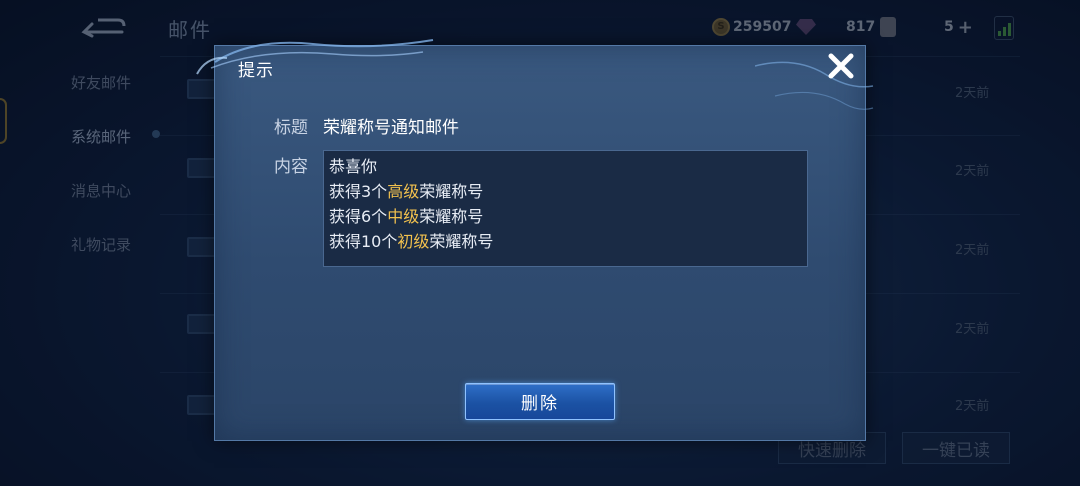 This screenshot has height=486, width=1080. Describe the element at coordinates (256, 71) in the screenshot. I see `dialog-title: 提示` at that location.